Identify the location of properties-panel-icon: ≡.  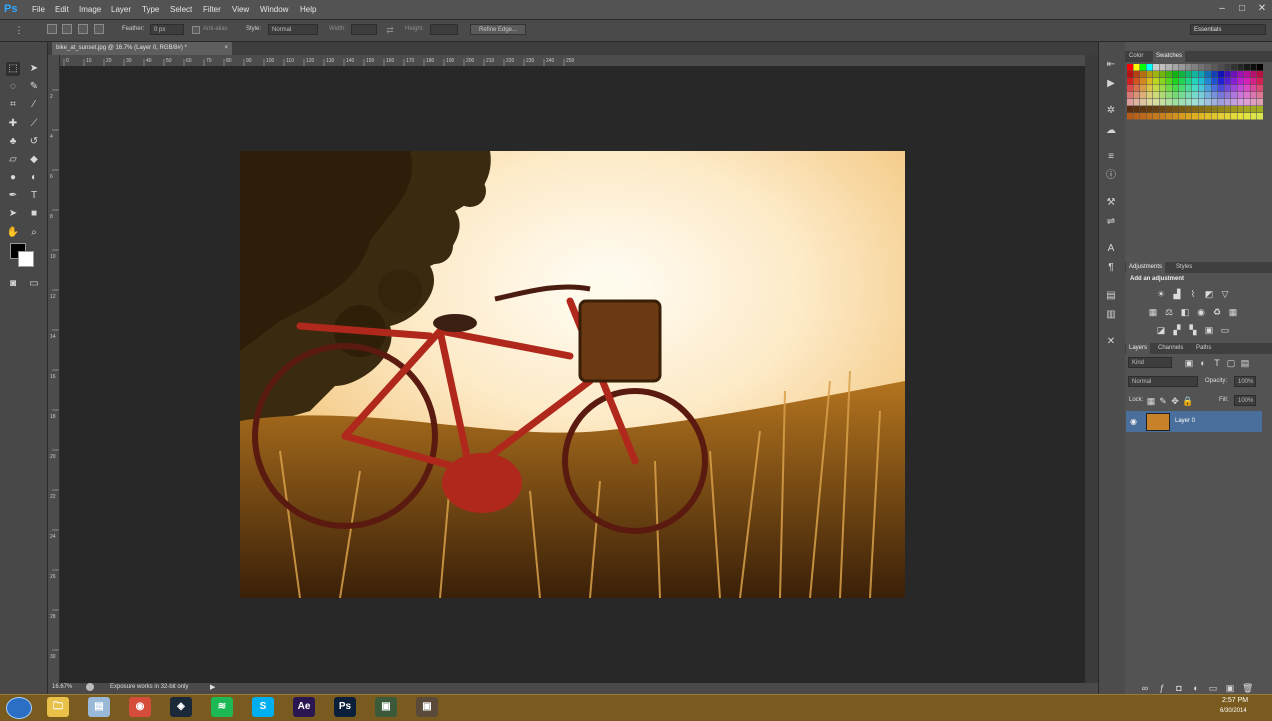
(1111, 157).